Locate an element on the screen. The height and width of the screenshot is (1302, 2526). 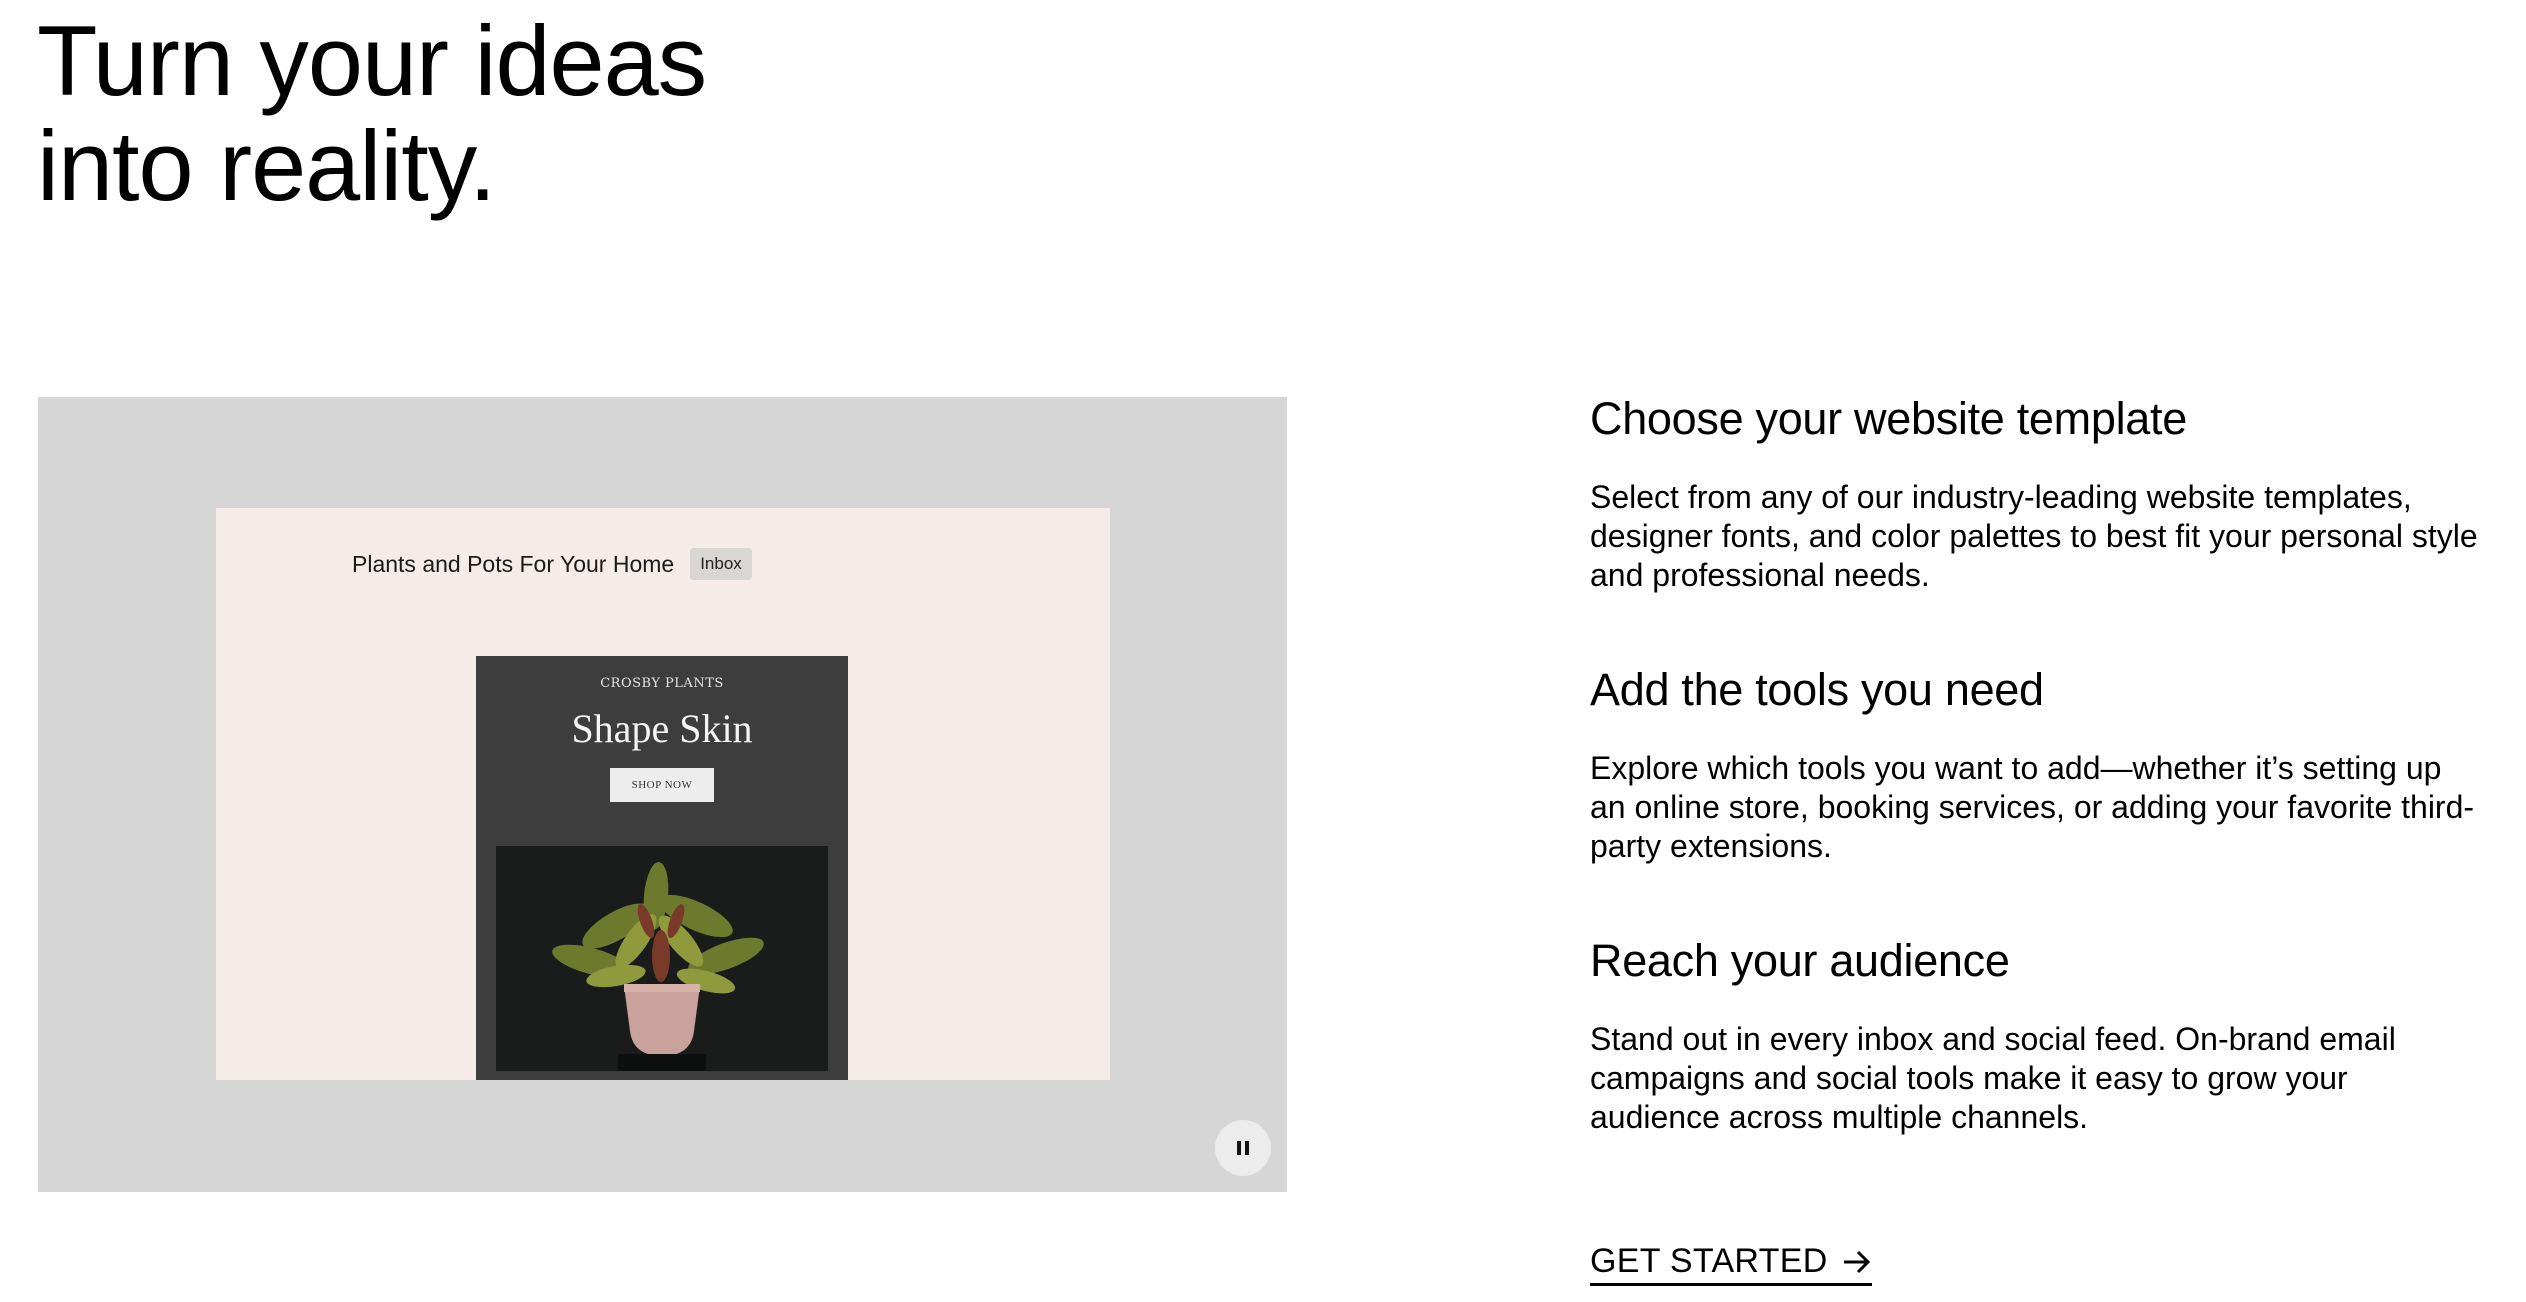
pause-button is located at coordinates (1243, 1148).